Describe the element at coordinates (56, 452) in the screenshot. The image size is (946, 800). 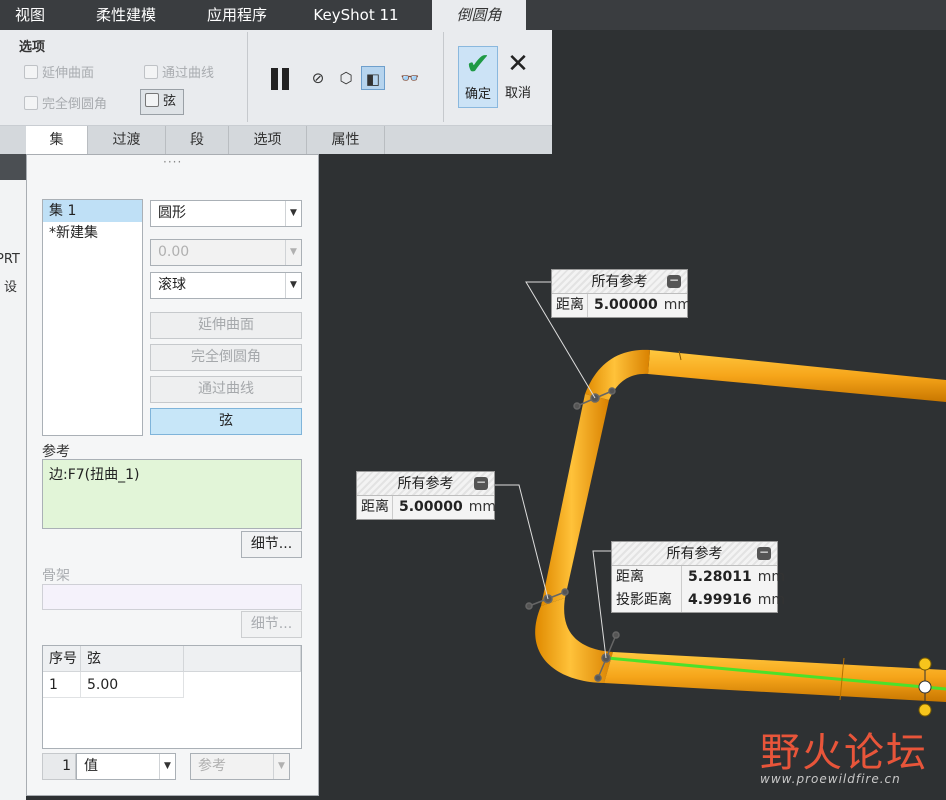
I see `references-label: 参考` at that location.